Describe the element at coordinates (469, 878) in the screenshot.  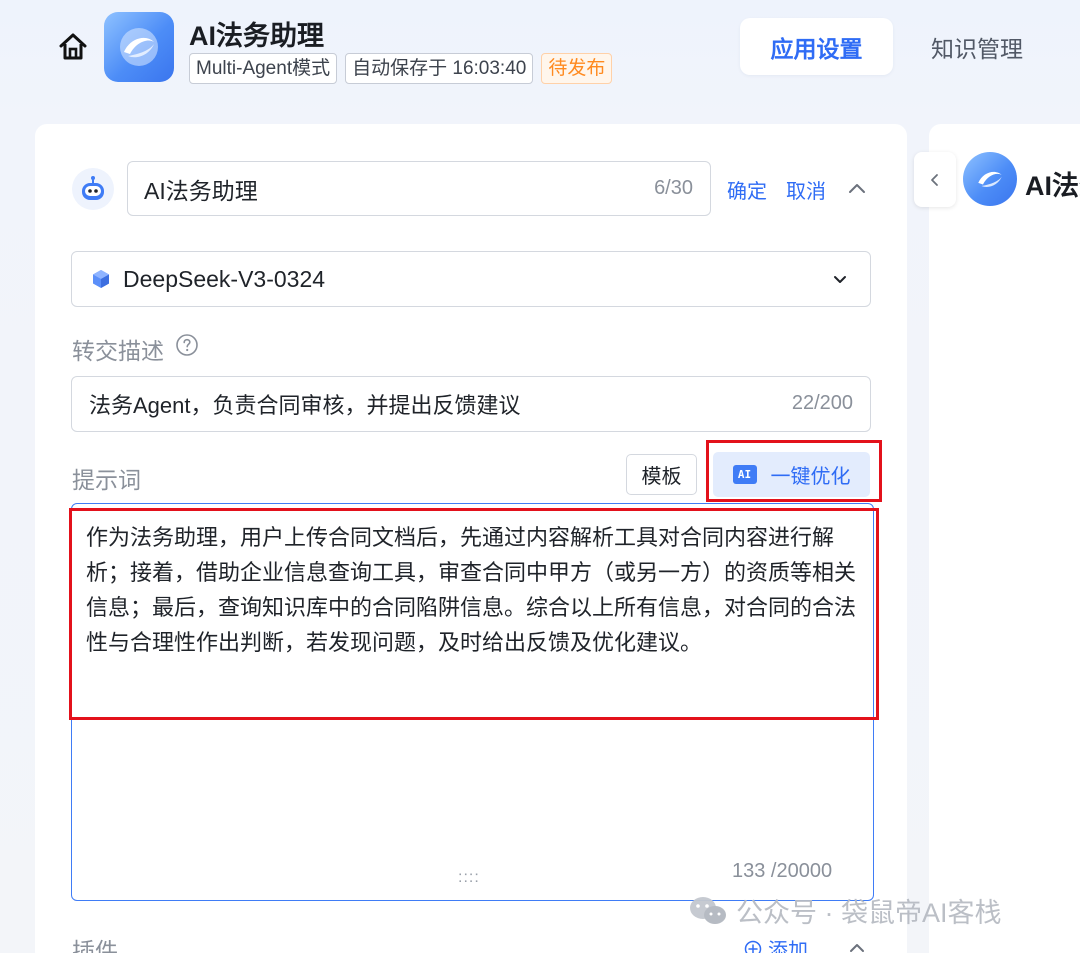
I see `resize-handle: ::::` at that location.